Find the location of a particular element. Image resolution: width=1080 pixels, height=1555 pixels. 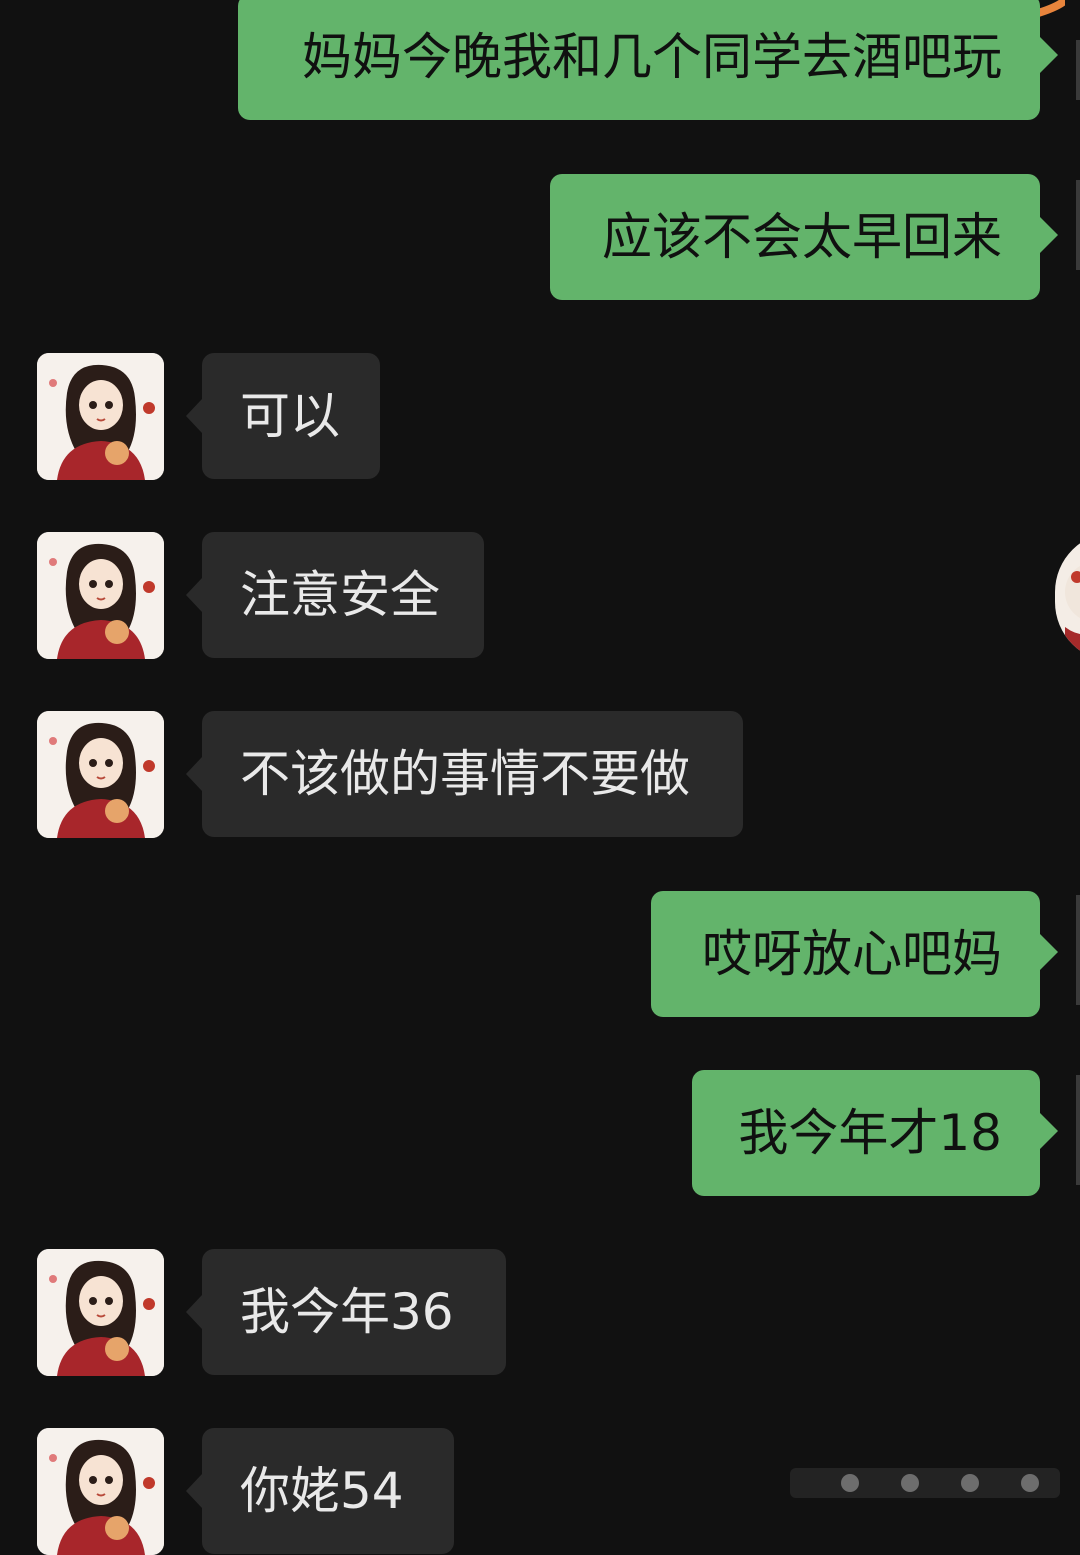

message-text: 不该做的事情不要做 is located at coordinates (465, 774).